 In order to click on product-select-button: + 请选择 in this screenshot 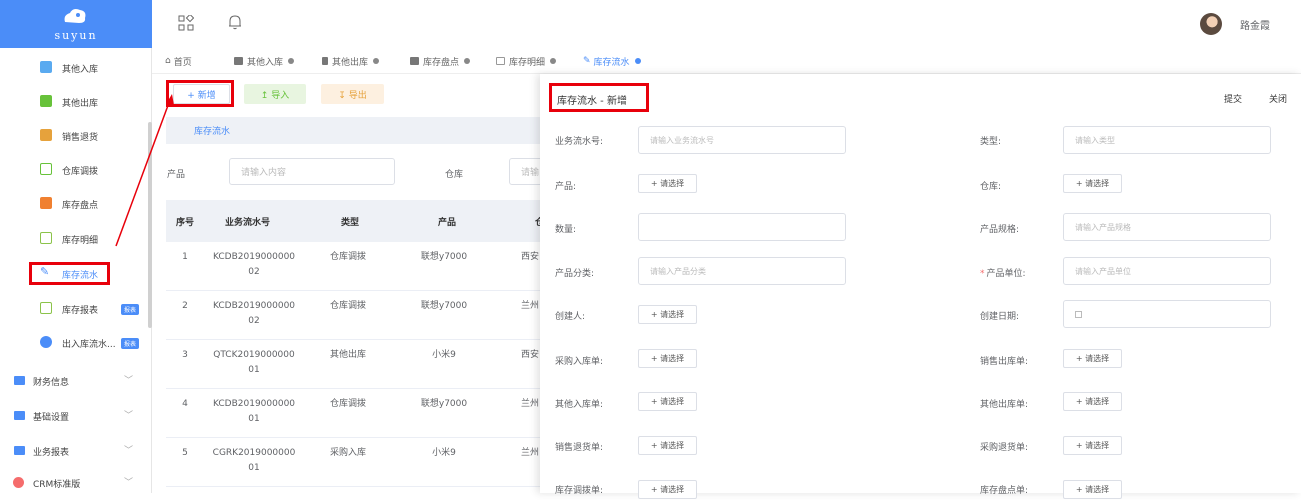, I will do `click(667, 183)`.